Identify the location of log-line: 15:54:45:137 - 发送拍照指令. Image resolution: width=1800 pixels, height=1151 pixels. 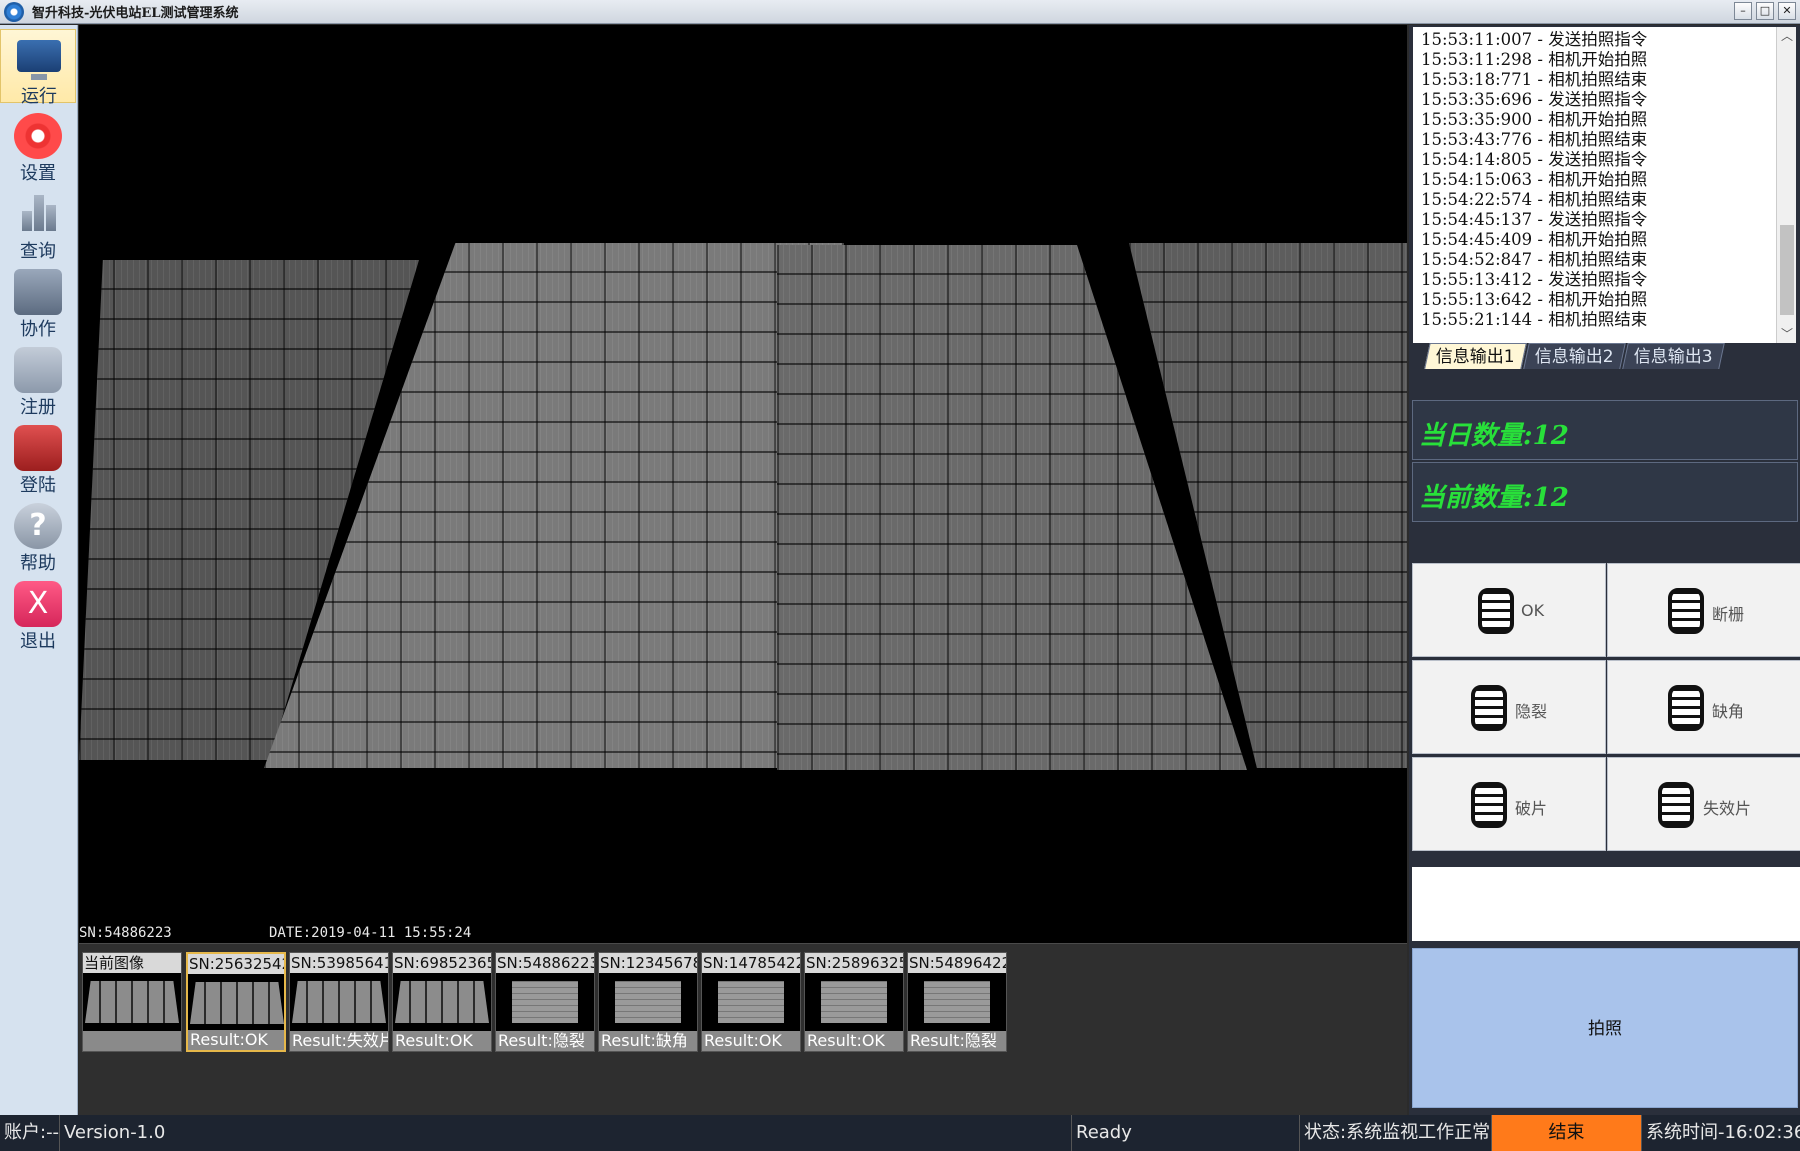
(1534, 219).